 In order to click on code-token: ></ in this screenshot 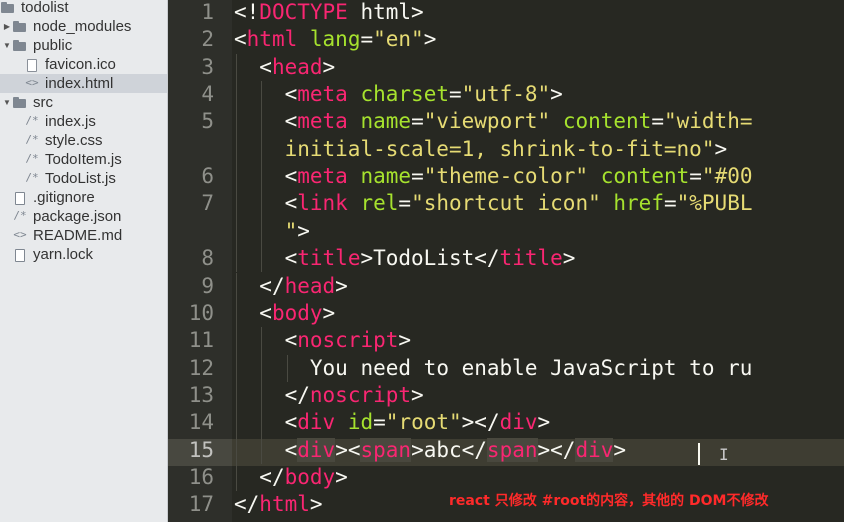, I will do `click(480, 422)`.